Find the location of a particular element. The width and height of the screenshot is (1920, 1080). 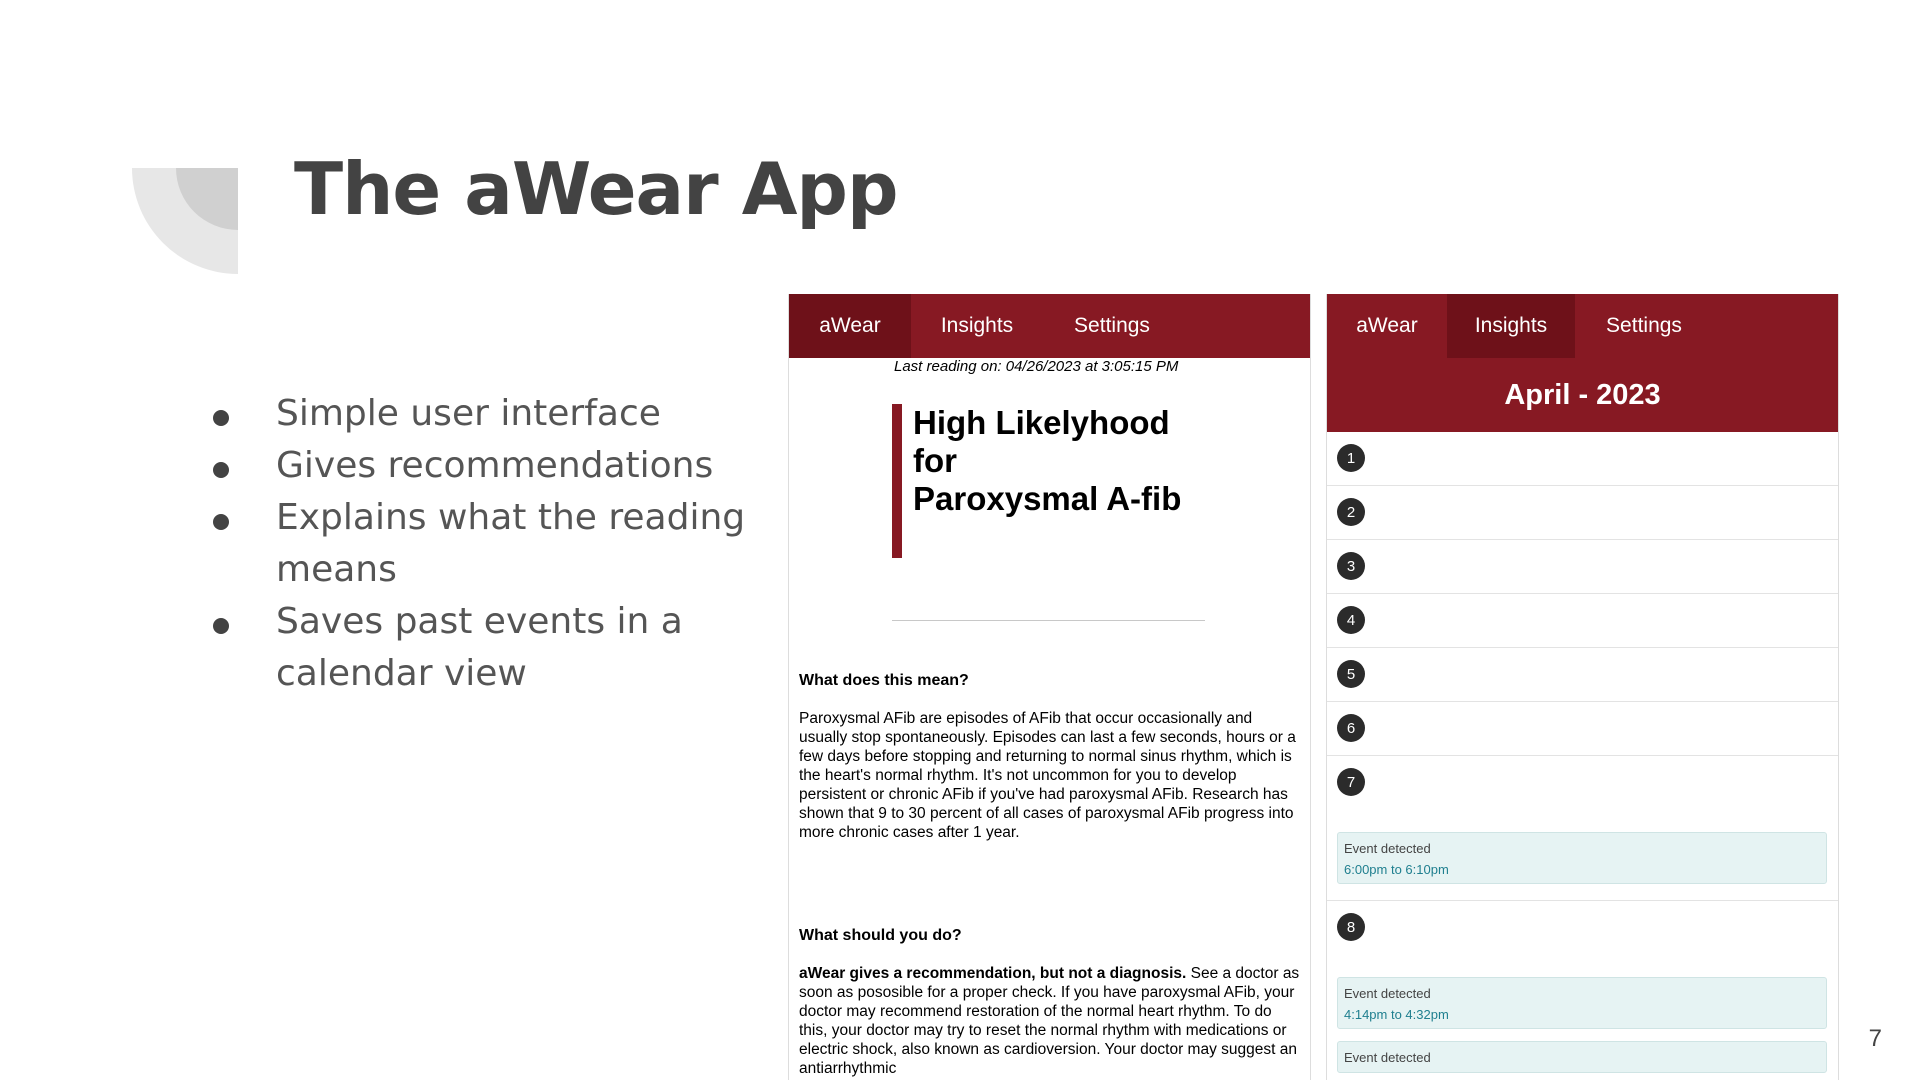

event-card: Event detected 6:00pm to 6:10pm is located at coordinates (1582, 858).